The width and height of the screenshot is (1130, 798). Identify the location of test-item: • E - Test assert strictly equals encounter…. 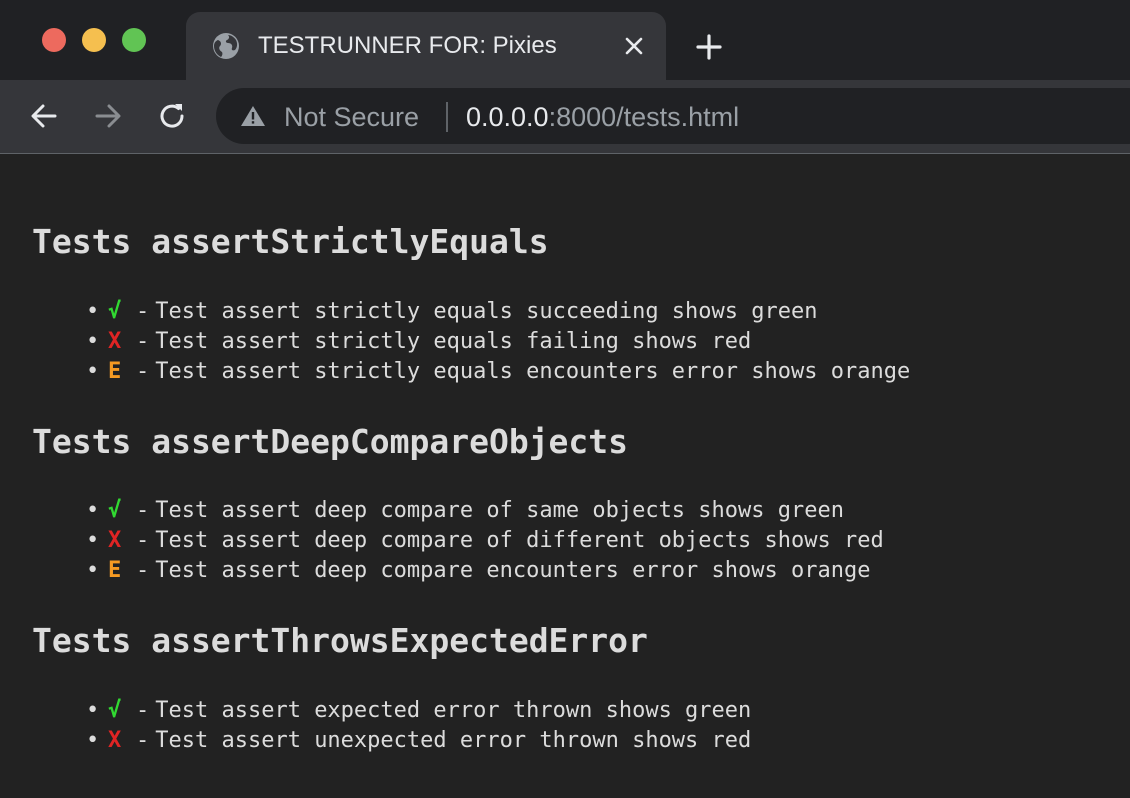
(498, 372).